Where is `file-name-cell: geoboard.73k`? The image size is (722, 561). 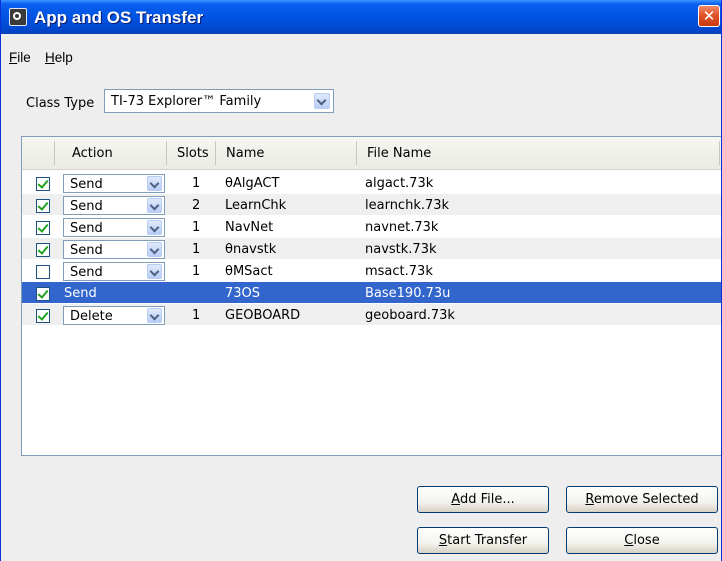
file-name-cell: geoboard.73k is located at coordinates (410, 315).